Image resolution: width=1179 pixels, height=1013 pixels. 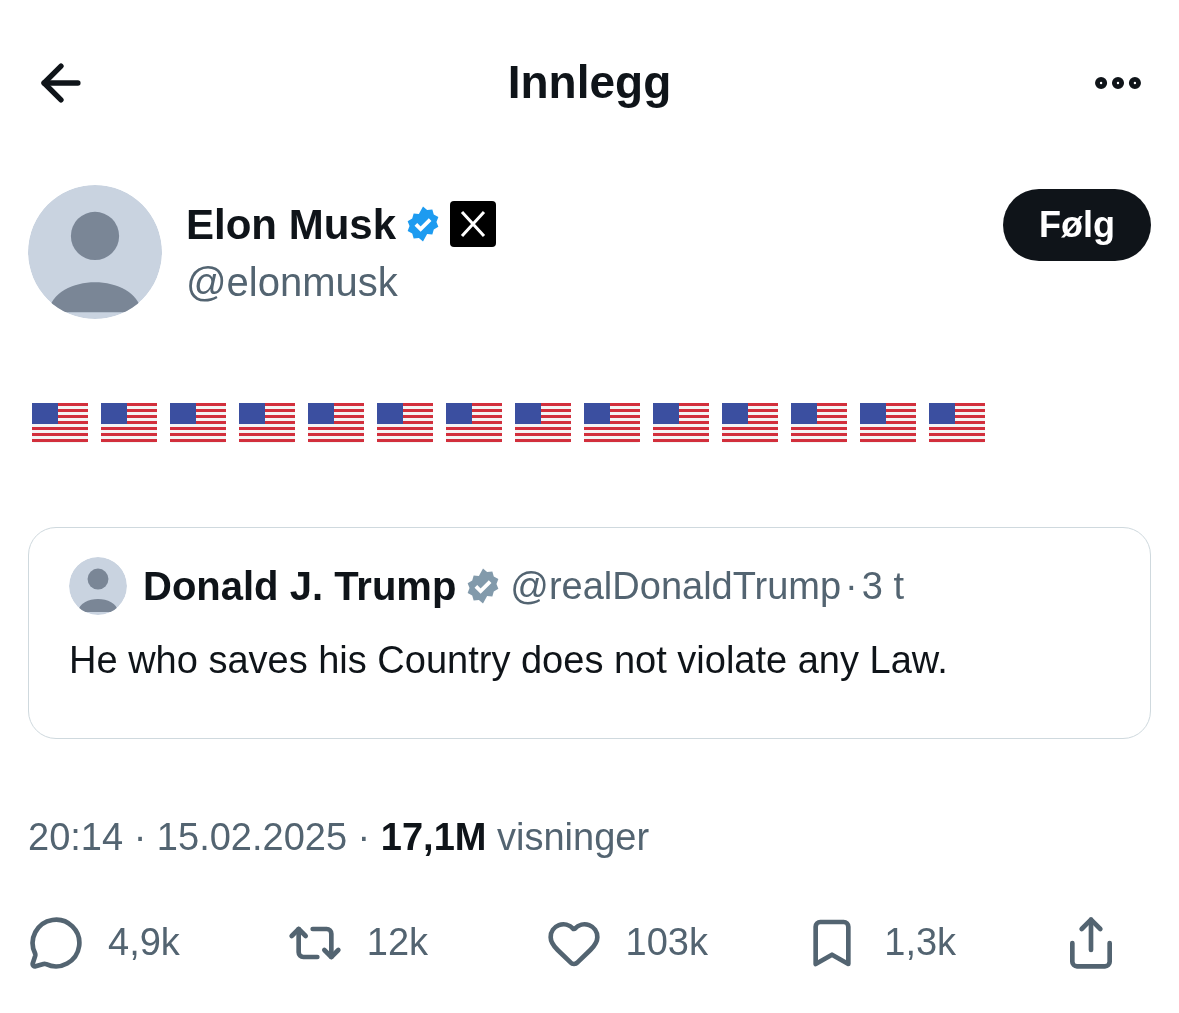 What do you see at coordinates (300, 586) in the screenshot?
I see `quoted-author-name: Donald J. Trump` at bounding box center [300, 586].